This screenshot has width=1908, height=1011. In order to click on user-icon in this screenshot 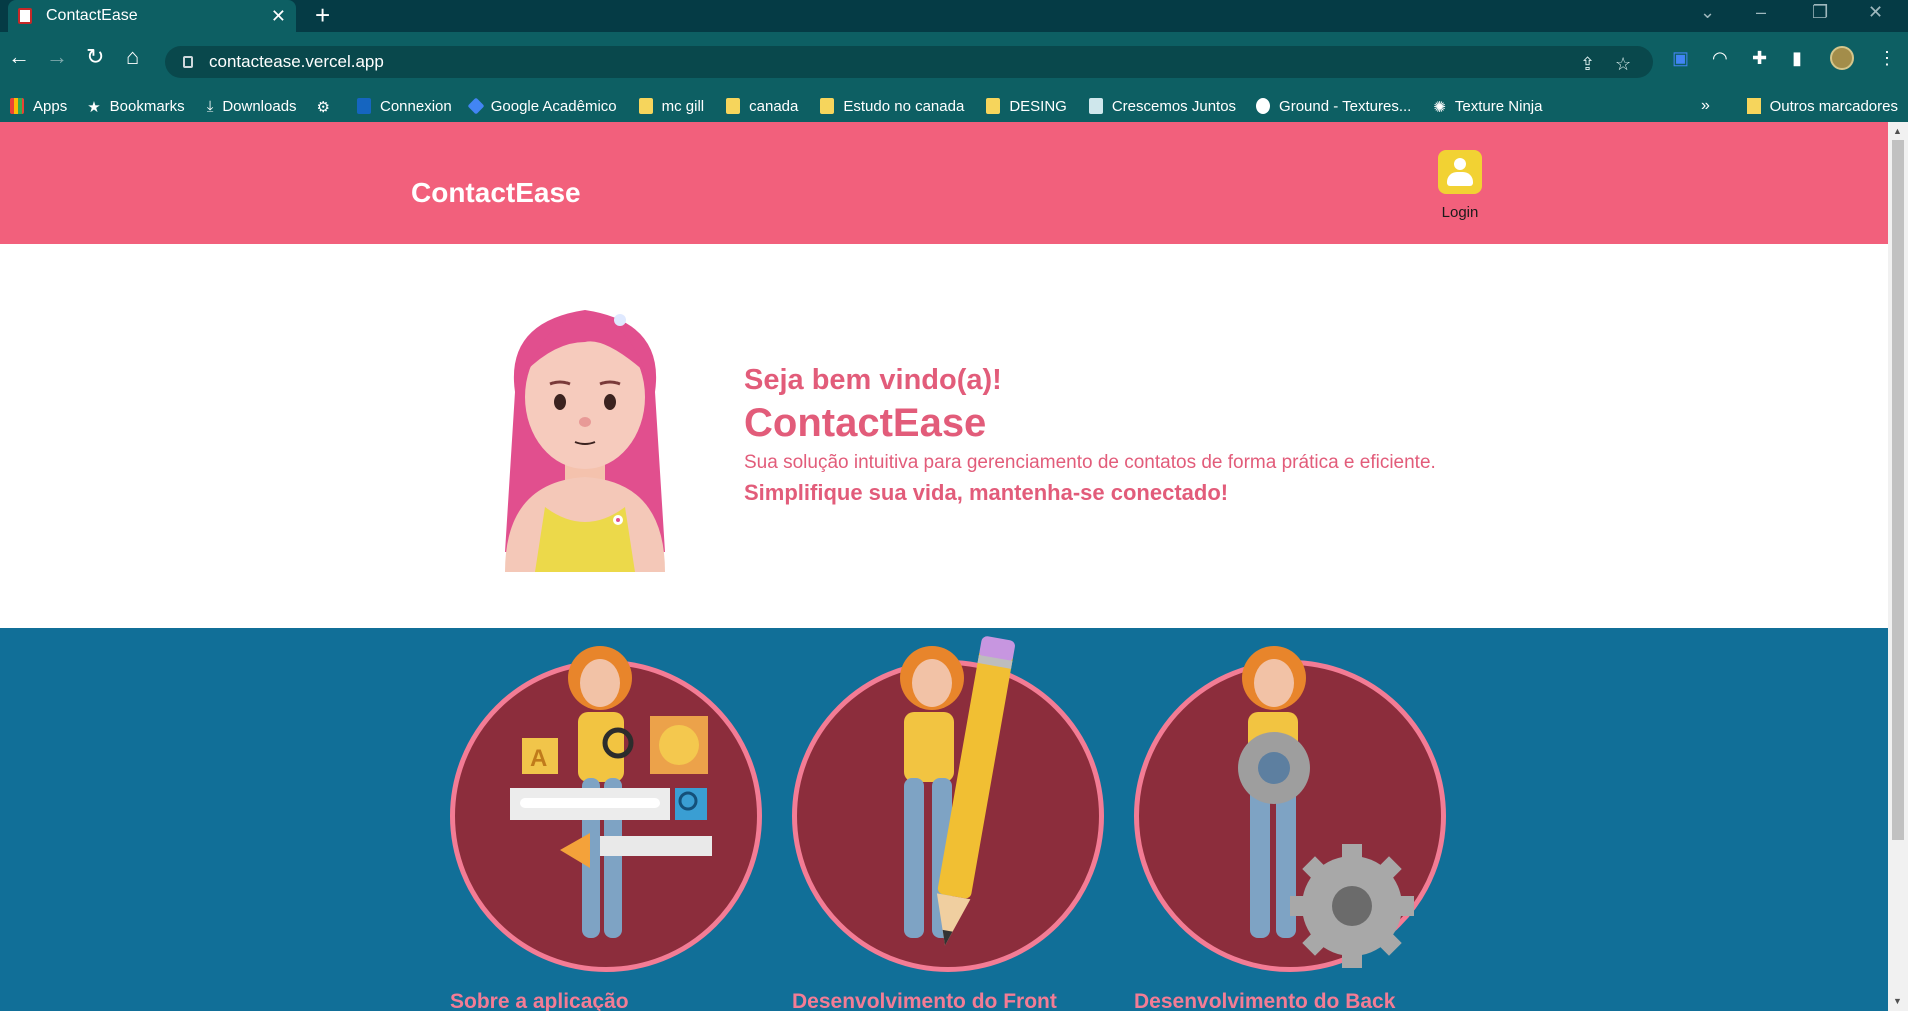, I will do `click(1460, 172)`.